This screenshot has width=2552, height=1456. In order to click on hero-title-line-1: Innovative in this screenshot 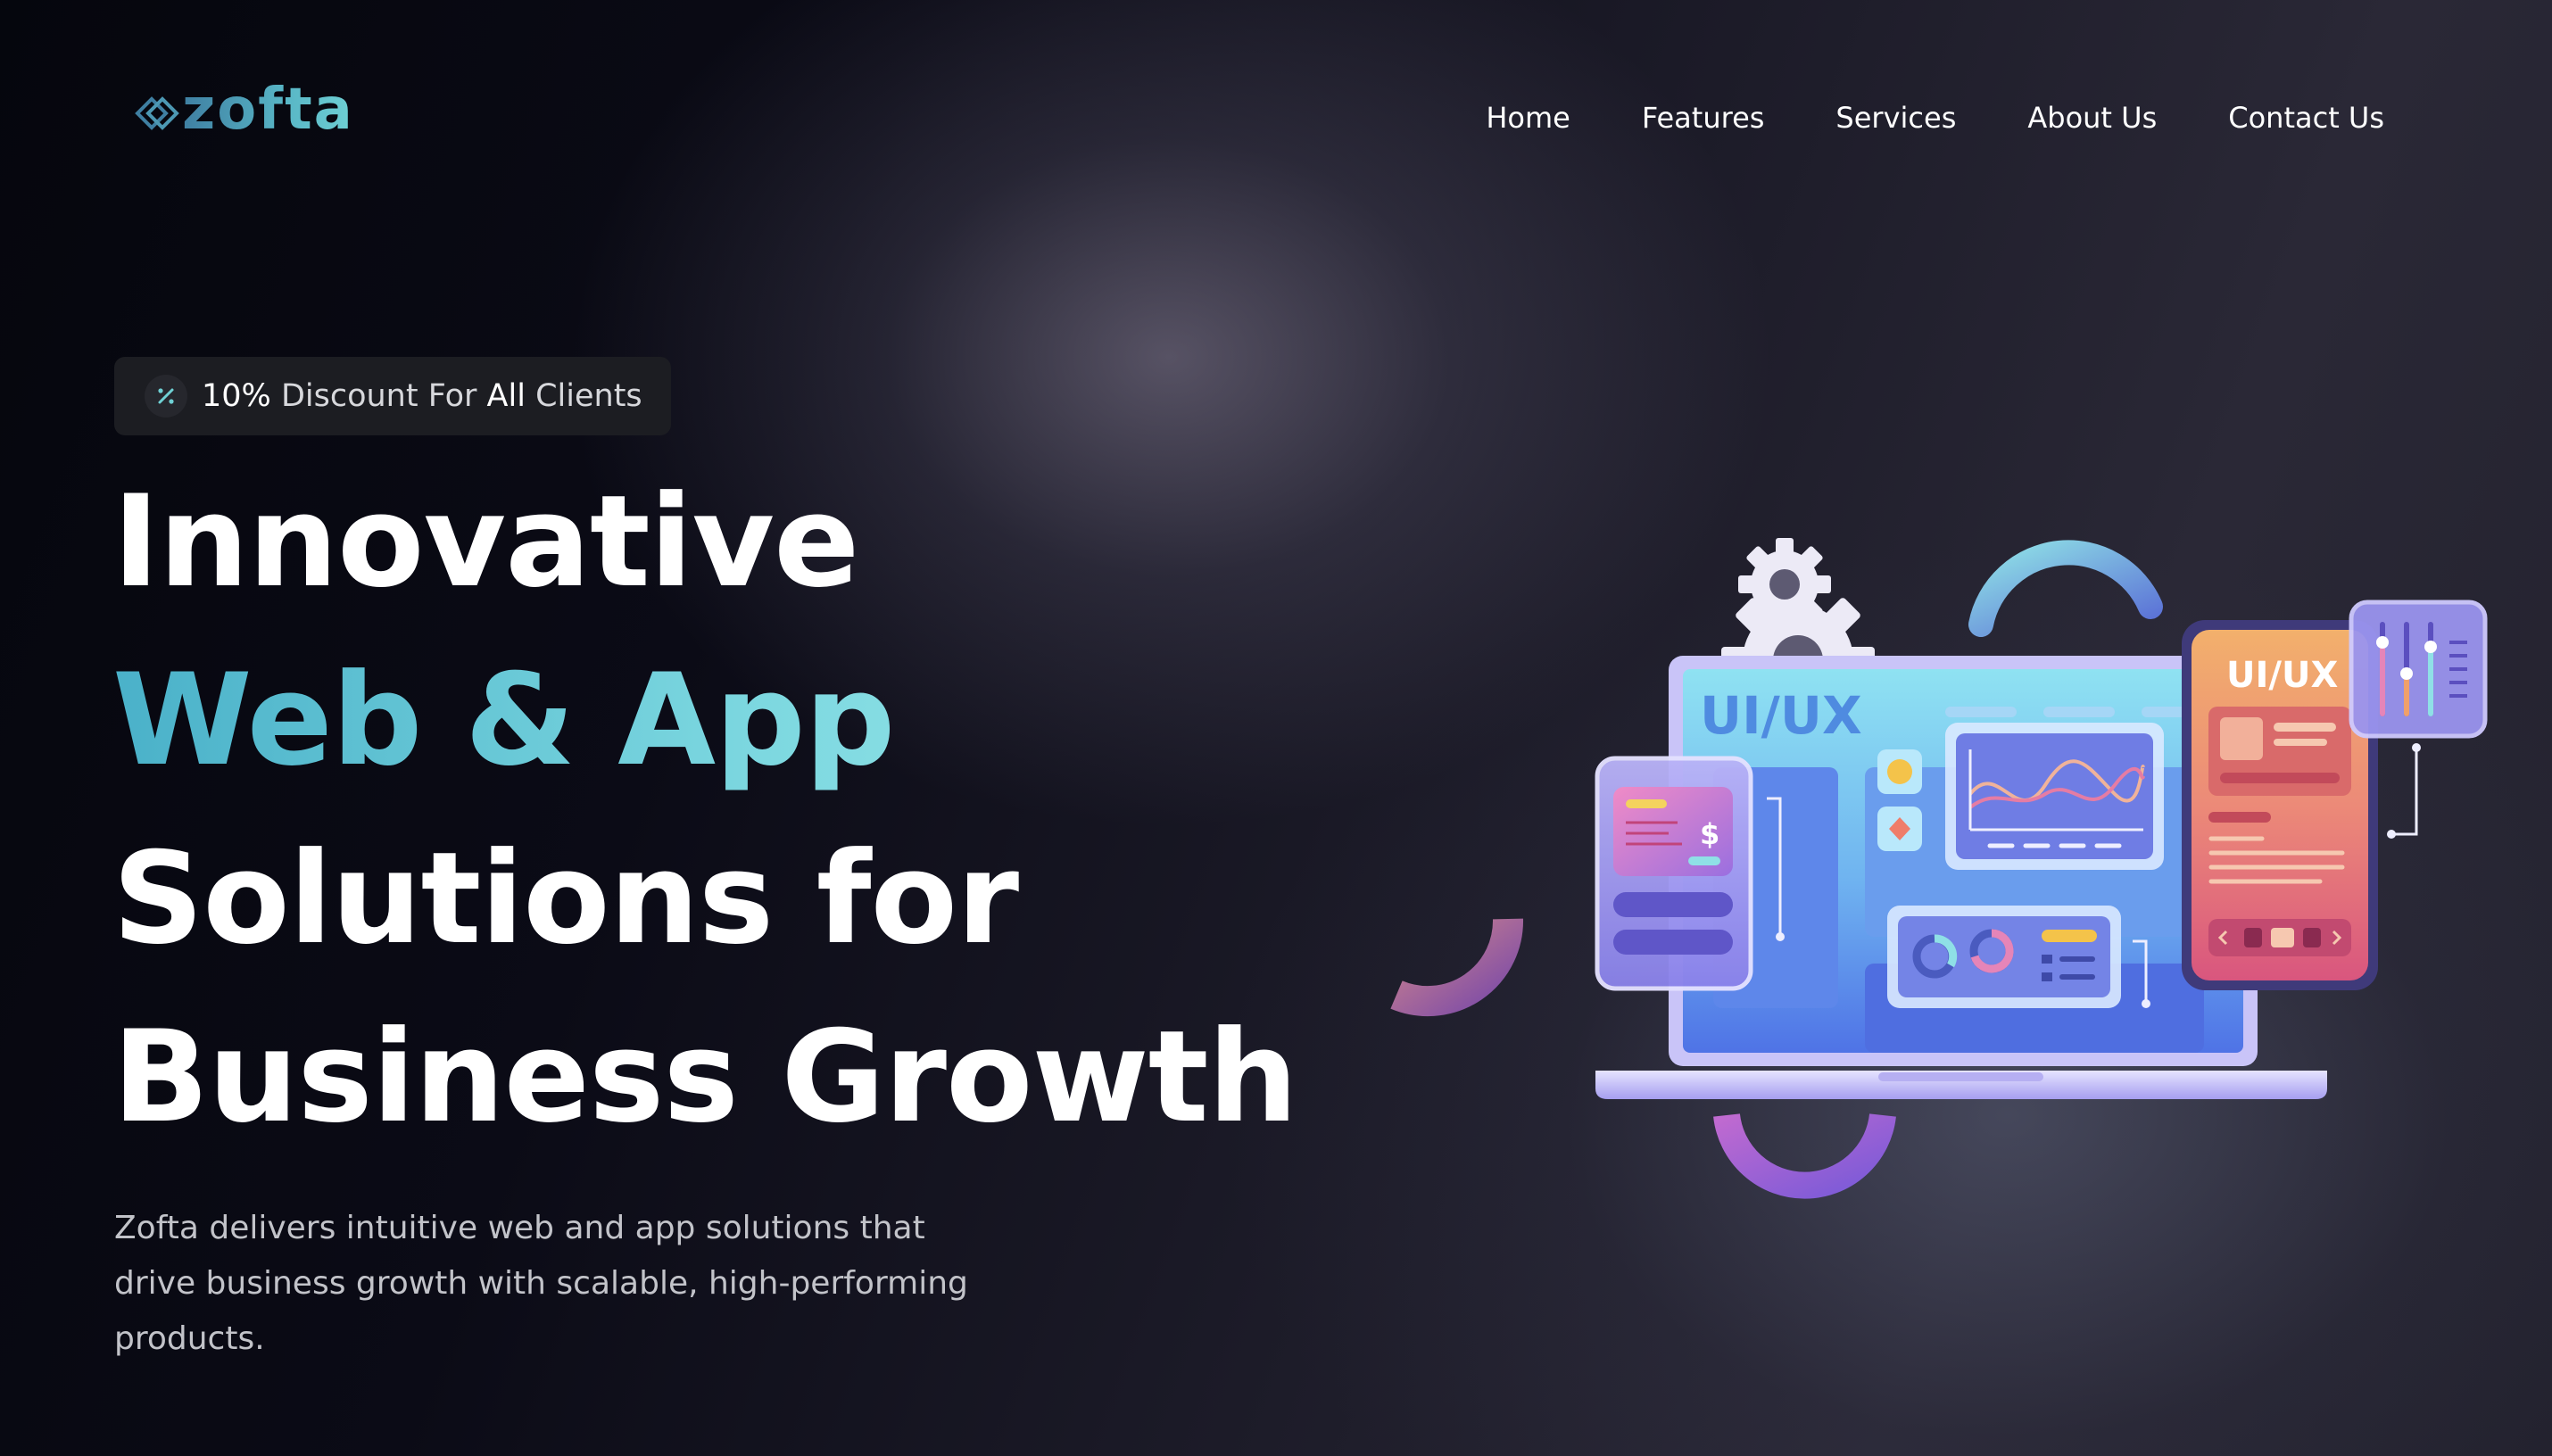, I will do `click(485, 542)`.